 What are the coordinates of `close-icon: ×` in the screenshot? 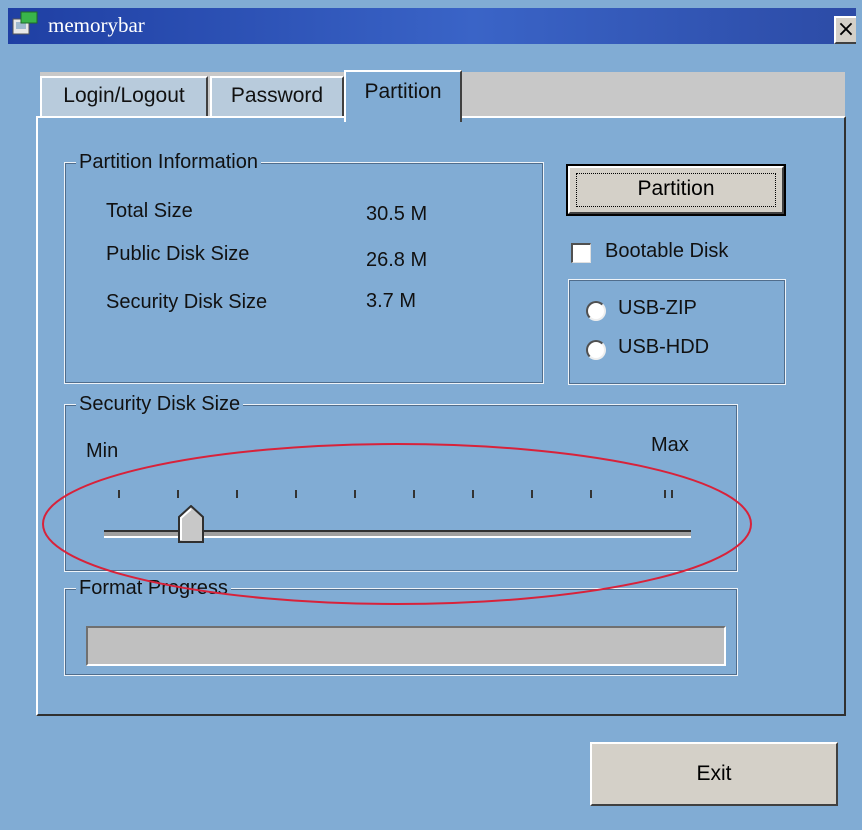 It's located at (846, 29).